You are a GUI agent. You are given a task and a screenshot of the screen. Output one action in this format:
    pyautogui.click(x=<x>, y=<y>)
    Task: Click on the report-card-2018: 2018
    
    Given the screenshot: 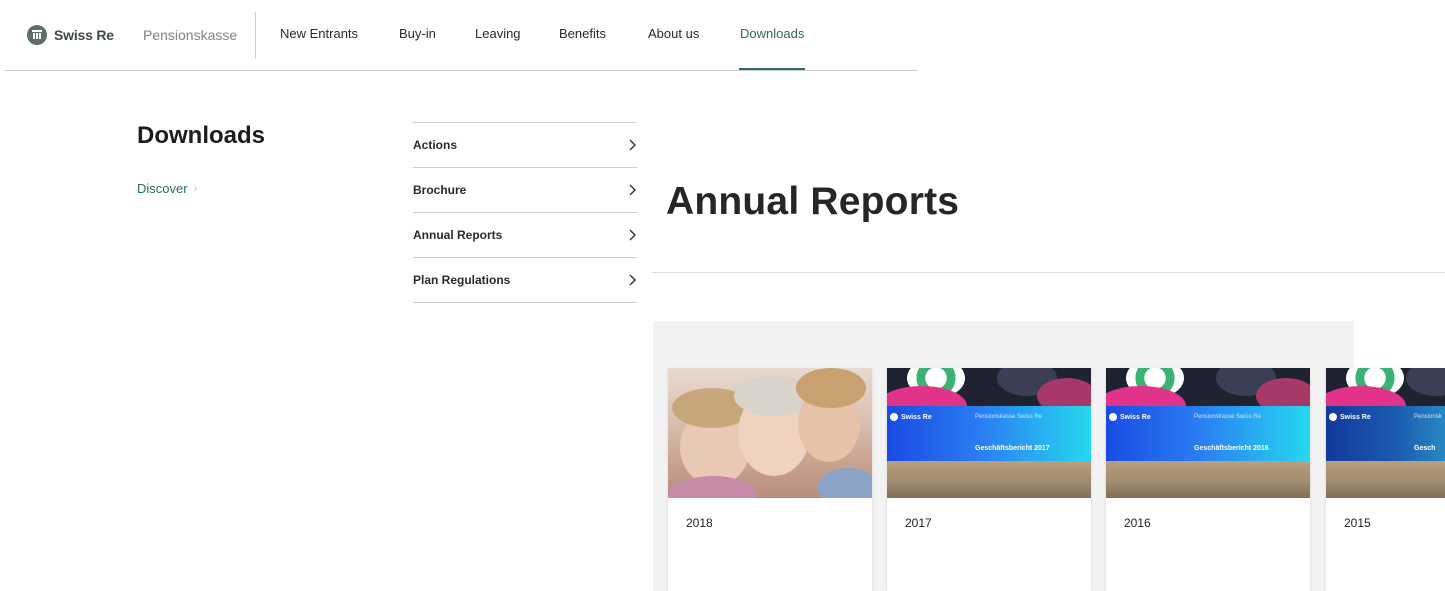 What is the action you would take?
    pyautogui.click(x=770, y=479)
    